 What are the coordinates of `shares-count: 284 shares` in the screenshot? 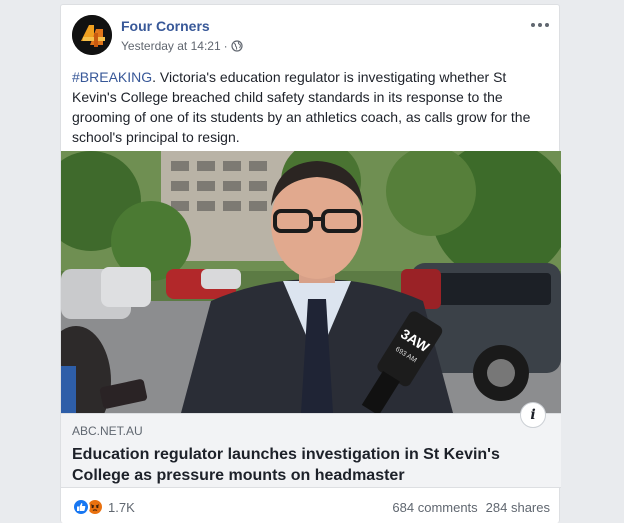 It's located at (518, 507).